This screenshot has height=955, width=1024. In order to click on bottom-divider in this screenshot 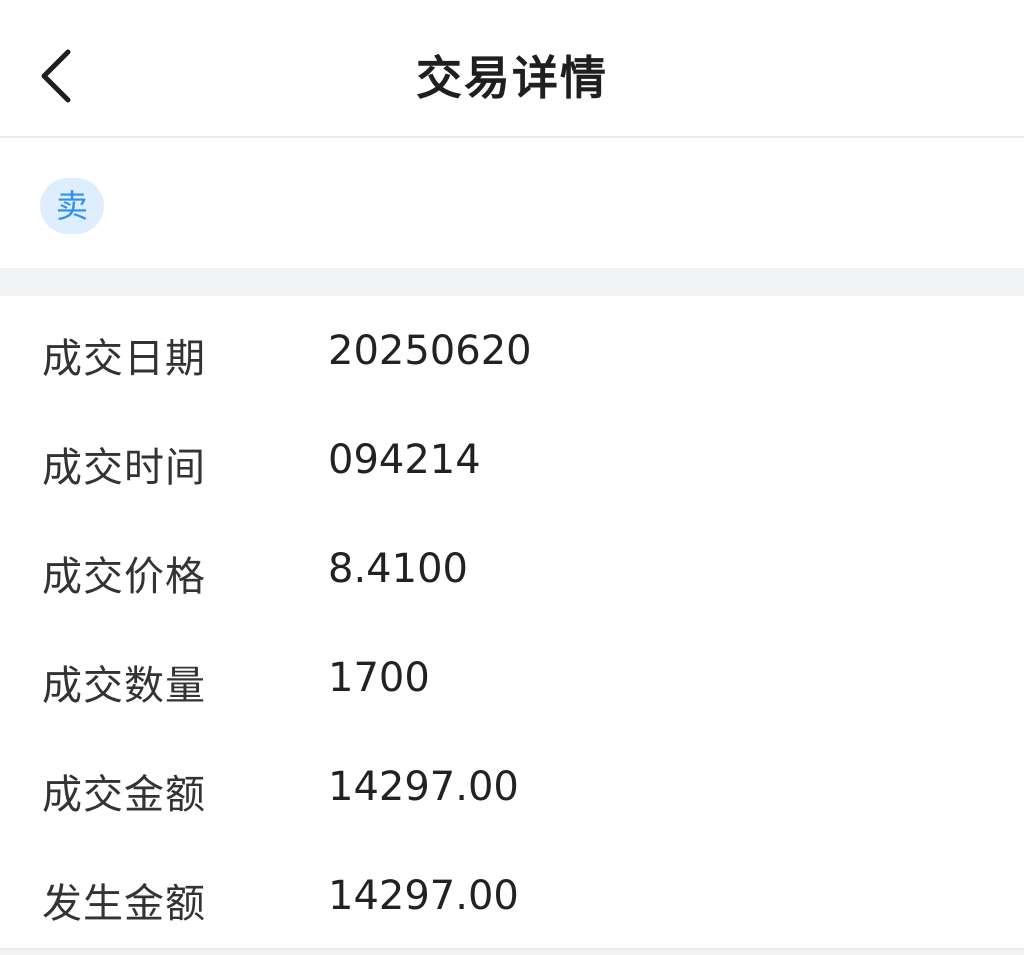, I will do `click(512, 952)`.